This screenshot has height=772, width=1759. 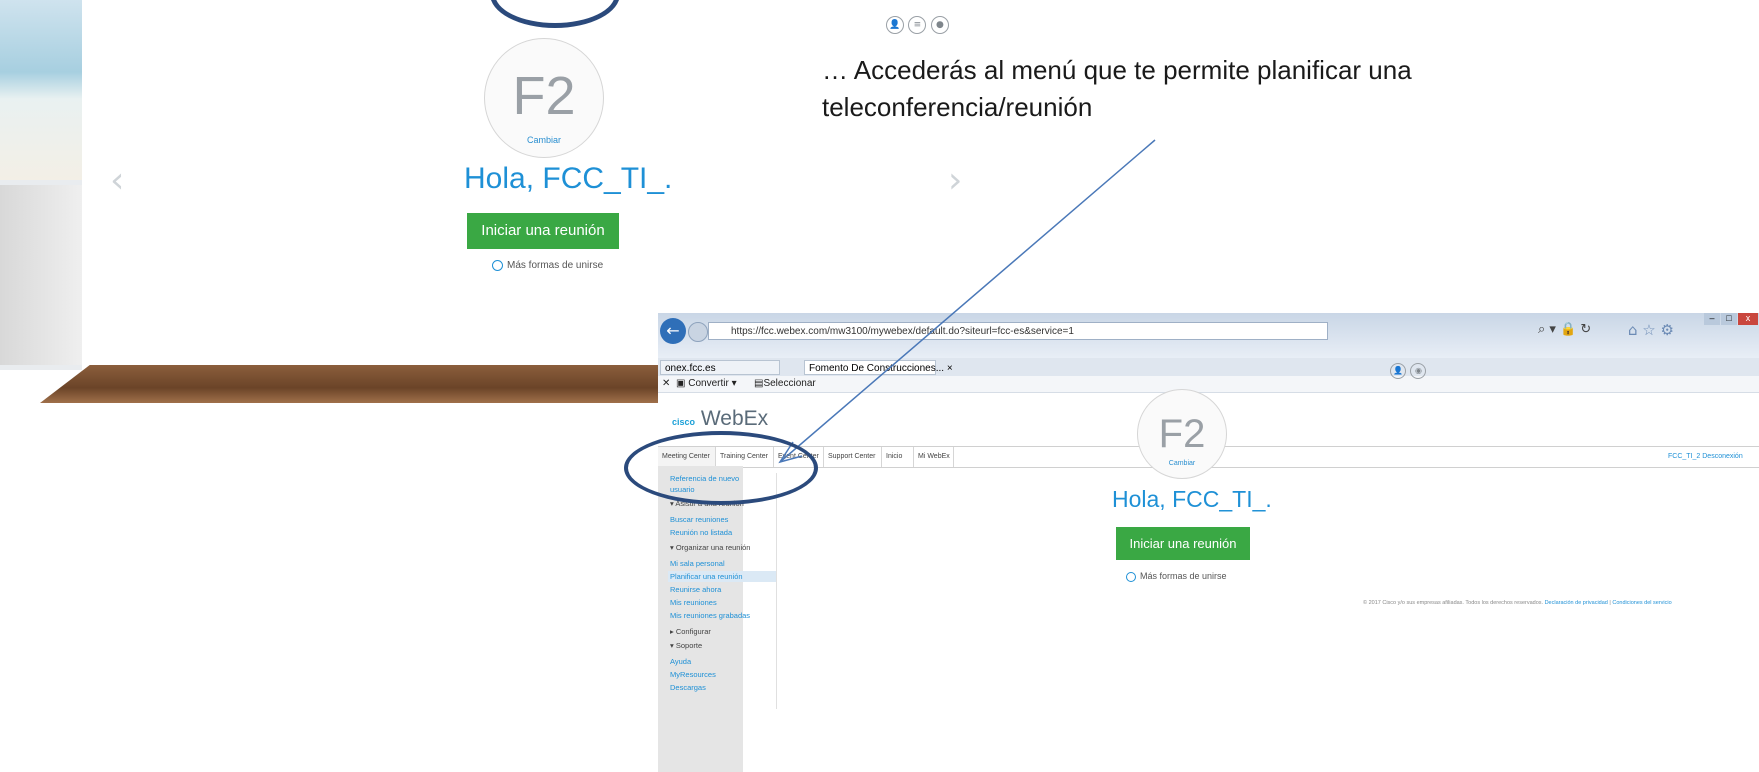 I want to click on highlight-ellipse, so click(x=721, y=468).